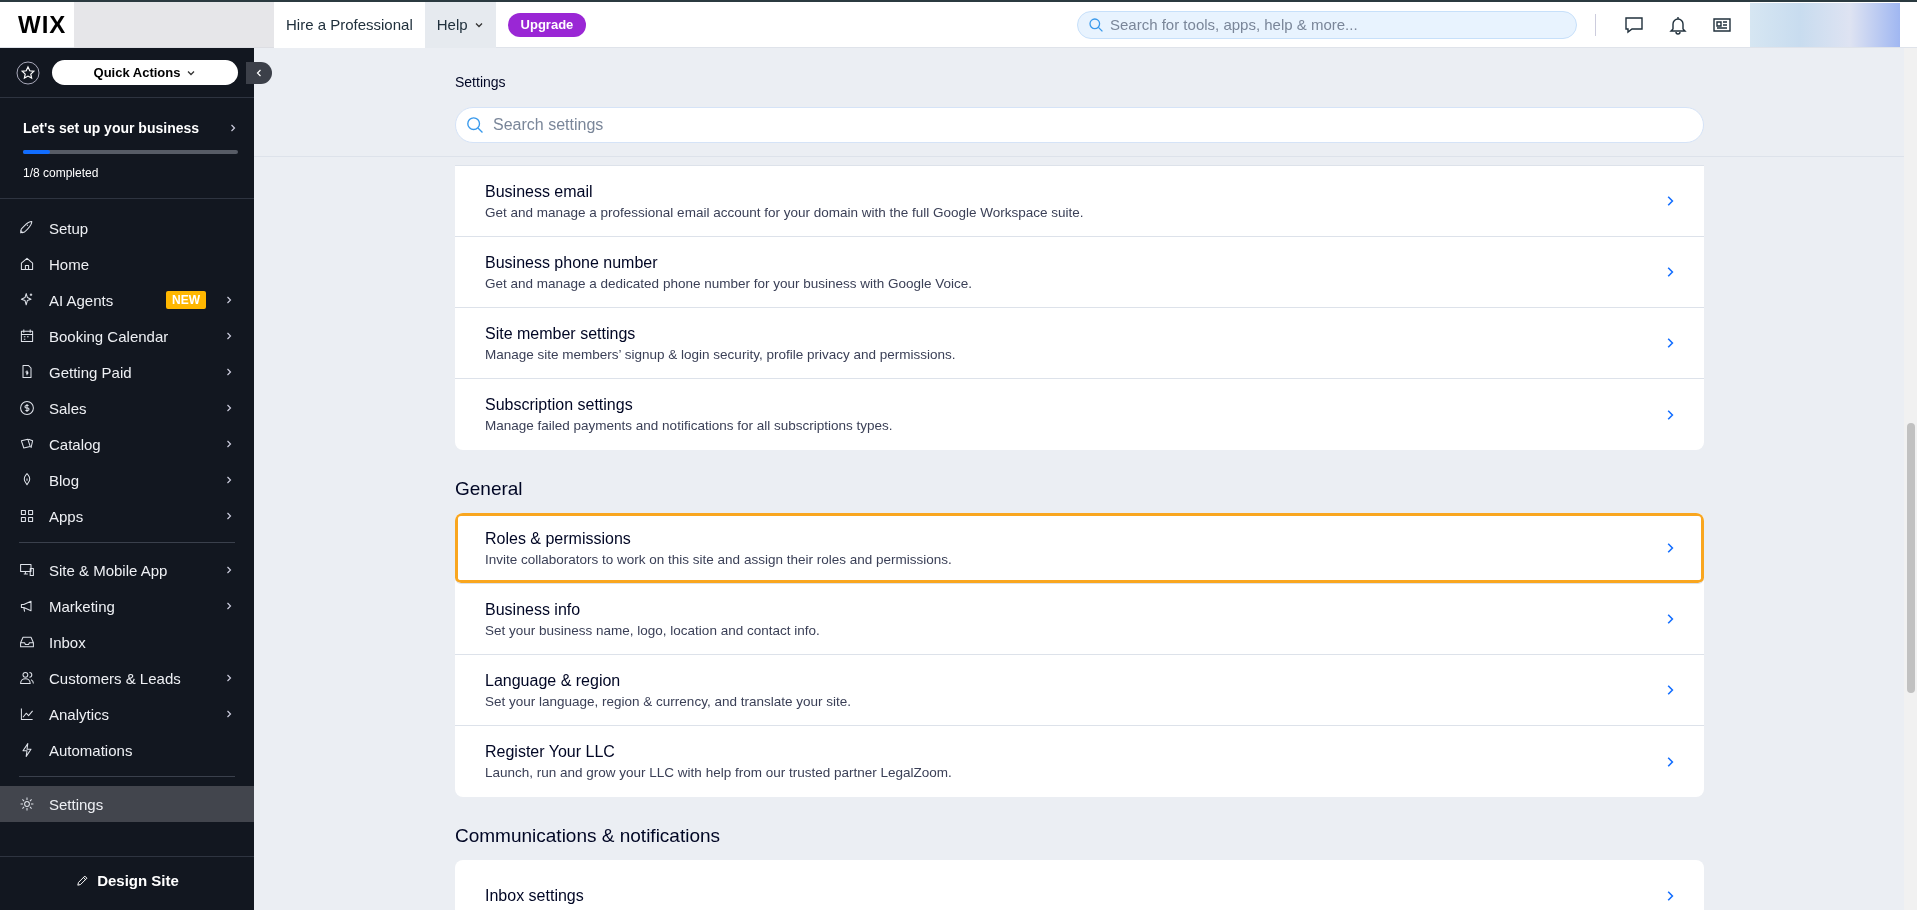 This screenshot has width=1917, height=910. What do you see at coordinates (127, 372) in the screenshot?
I see `sidebar-item: Getting Paid` at bounding box center [127, 372].